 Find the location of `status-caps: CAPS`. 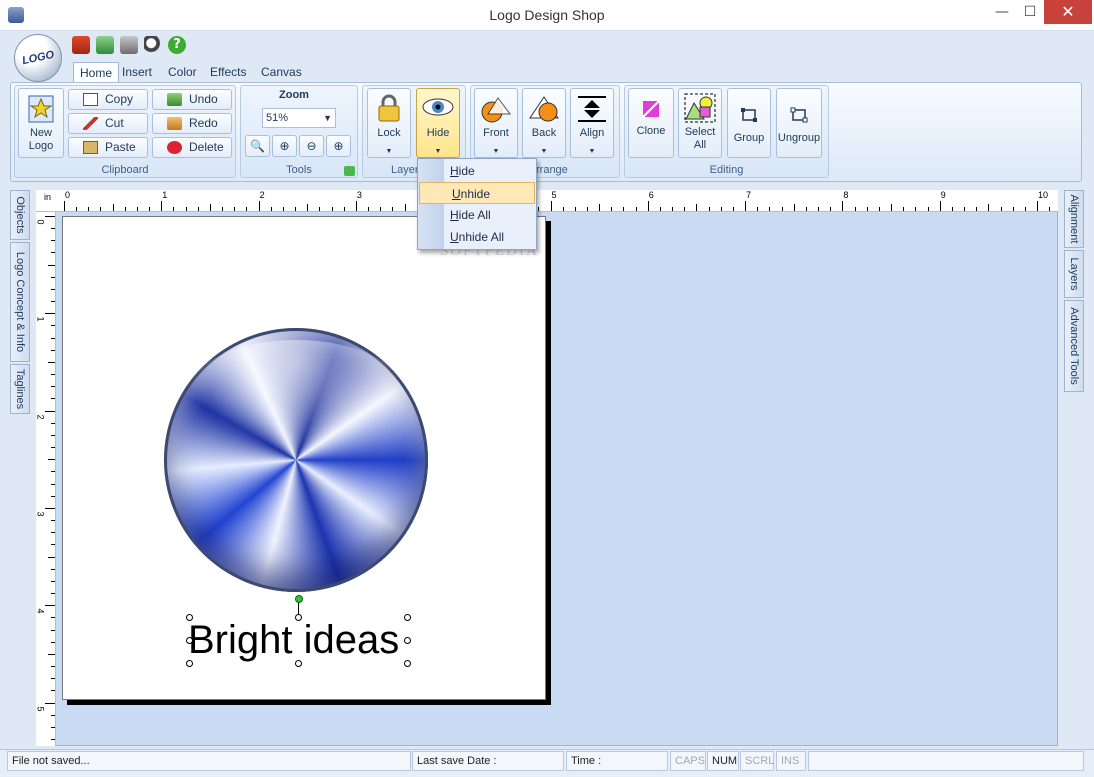

status-caps: CAPS is located at coordinates (688, 761).